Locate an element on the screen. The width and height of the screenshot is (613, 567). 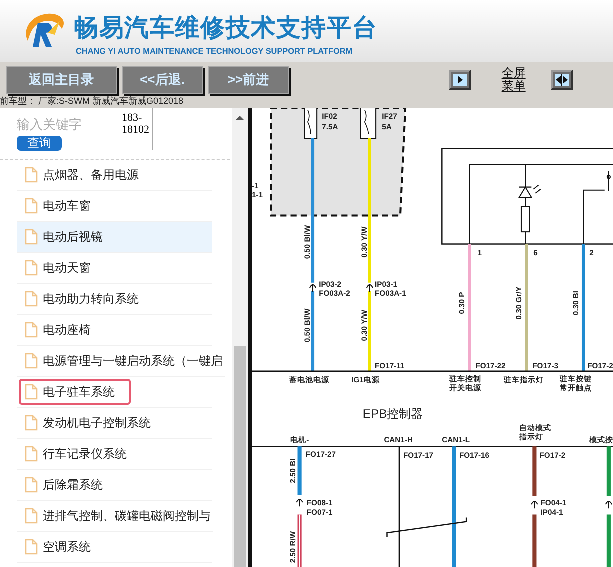
query-button: 查询 is located at coordinates (39, 143).